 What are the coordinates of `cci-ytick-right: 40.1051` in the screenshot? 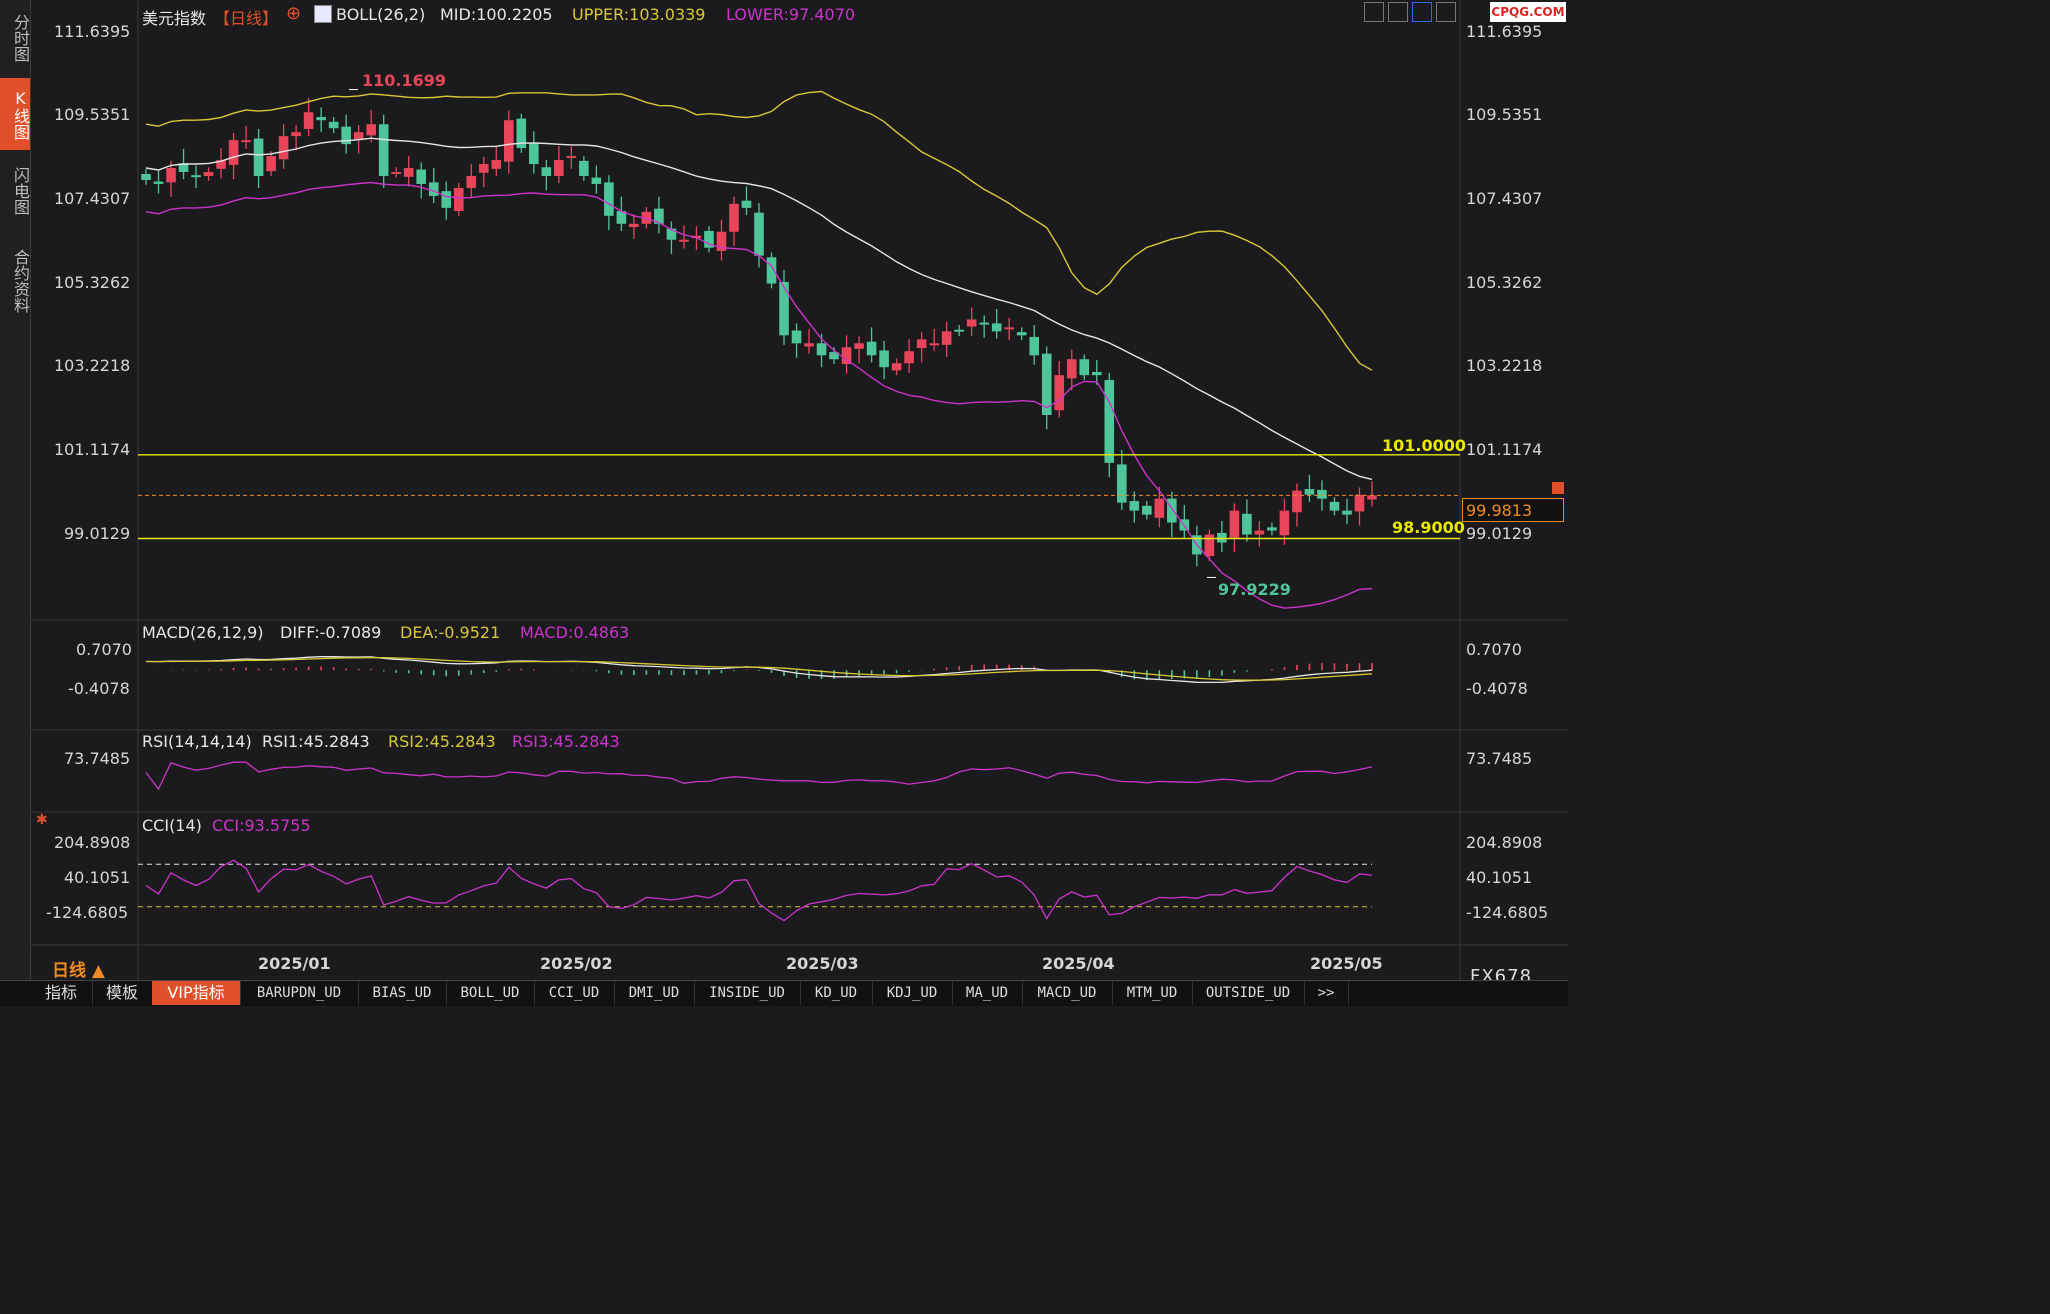 It's located at (1499, 877).